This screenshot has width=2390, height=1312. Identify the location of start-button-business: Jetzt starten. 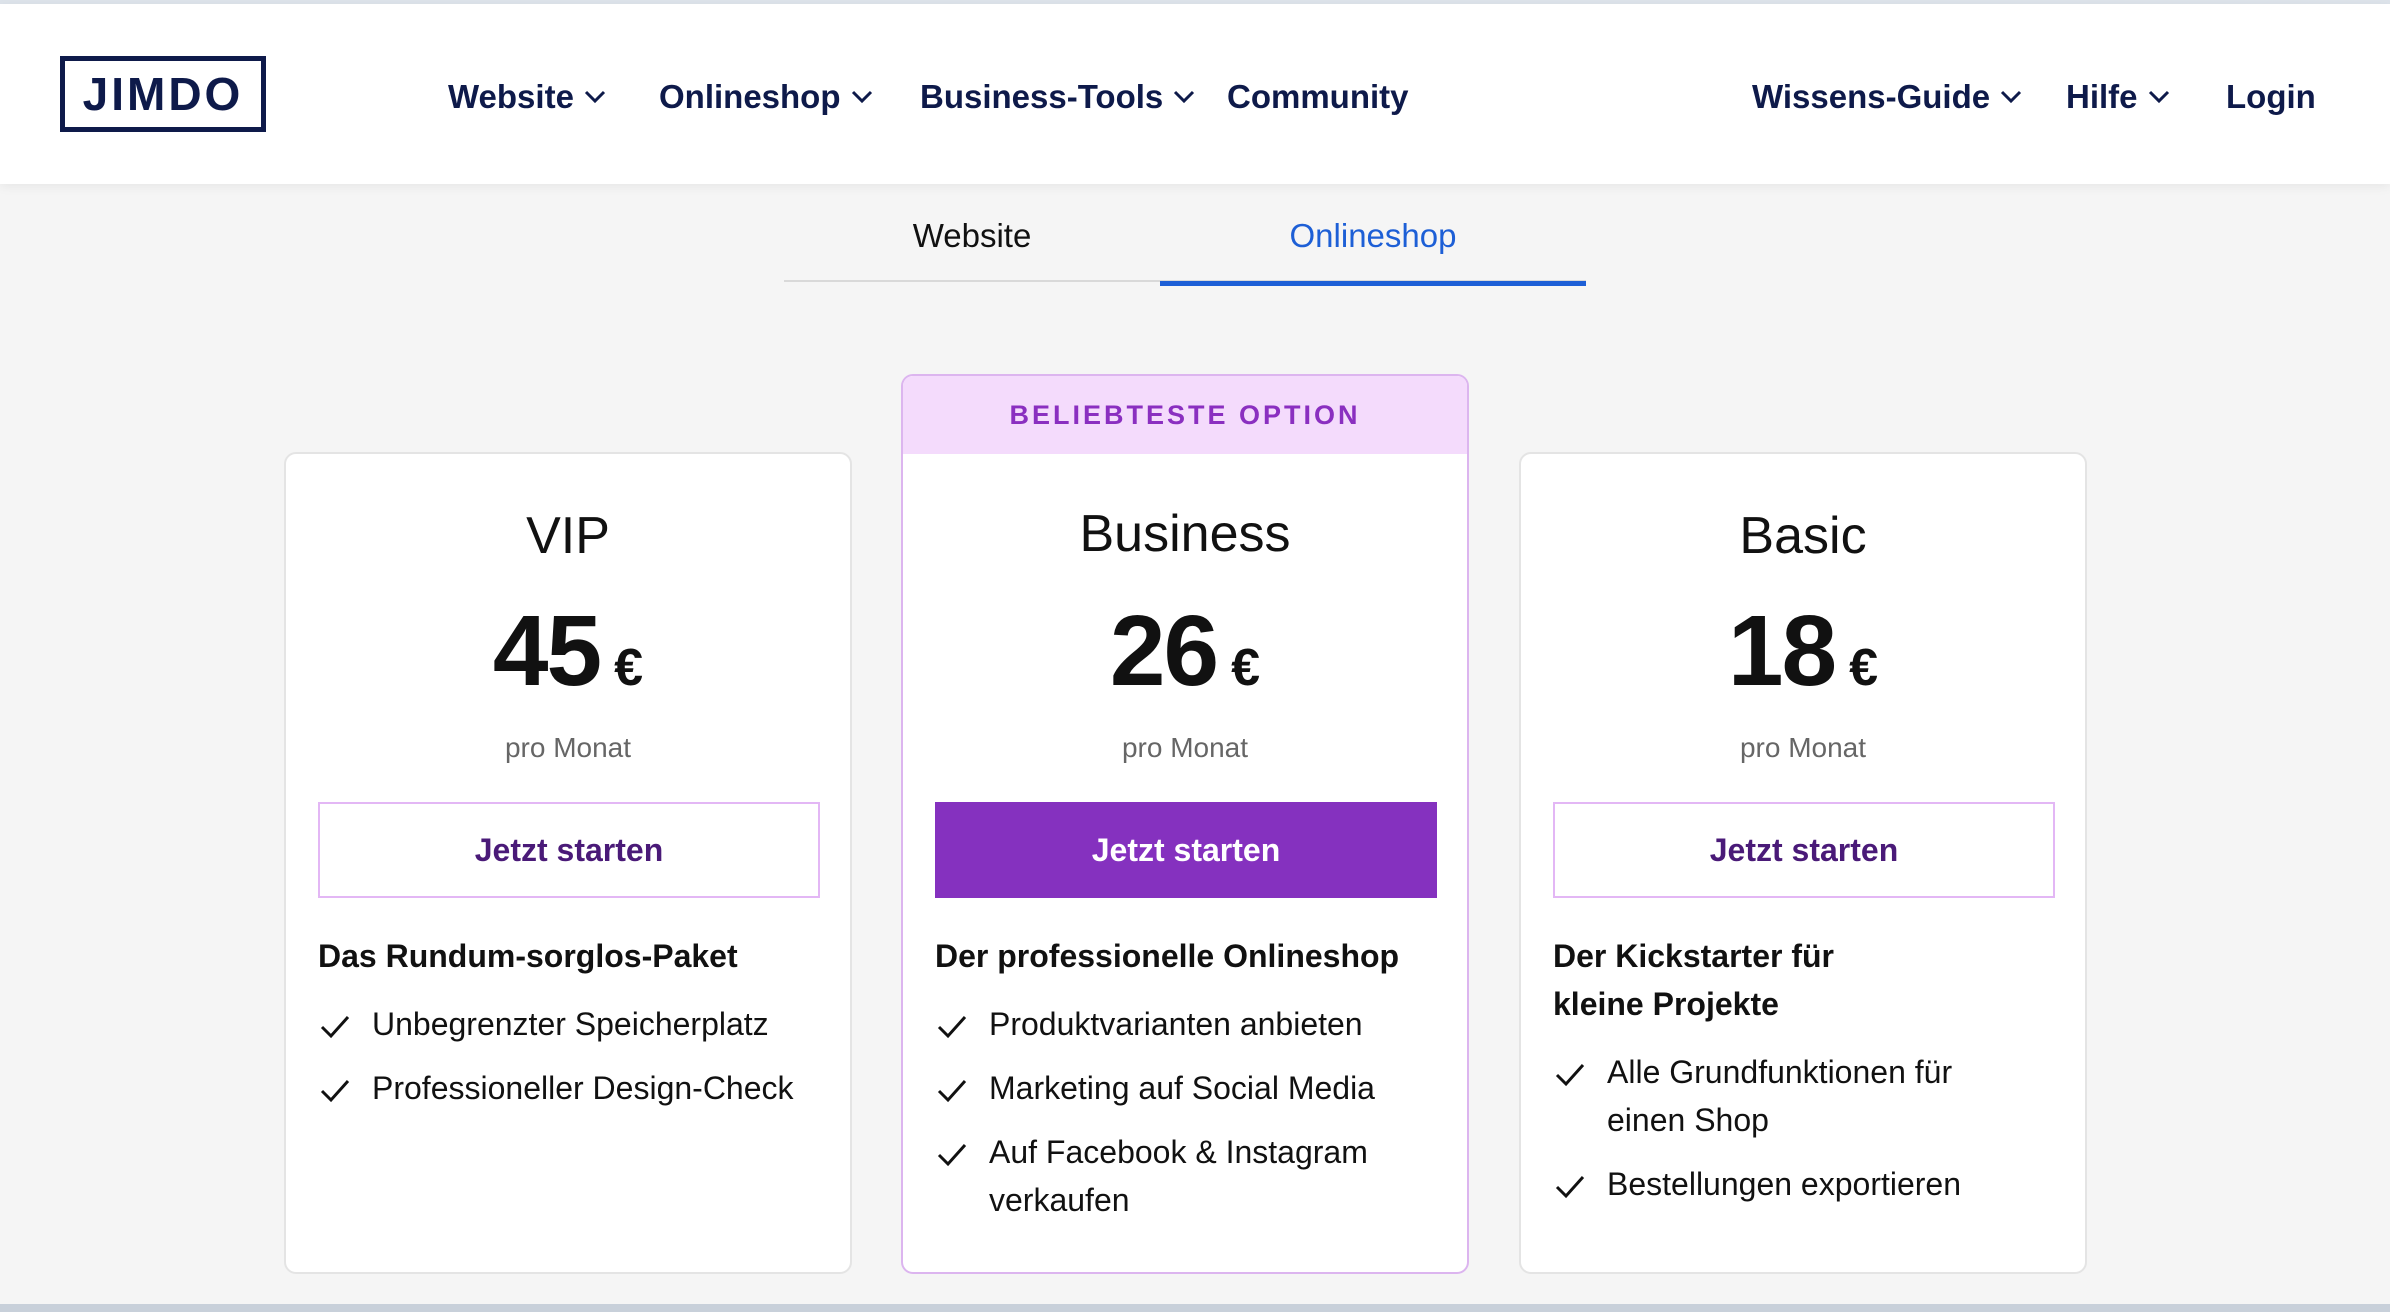
(1186, 850).